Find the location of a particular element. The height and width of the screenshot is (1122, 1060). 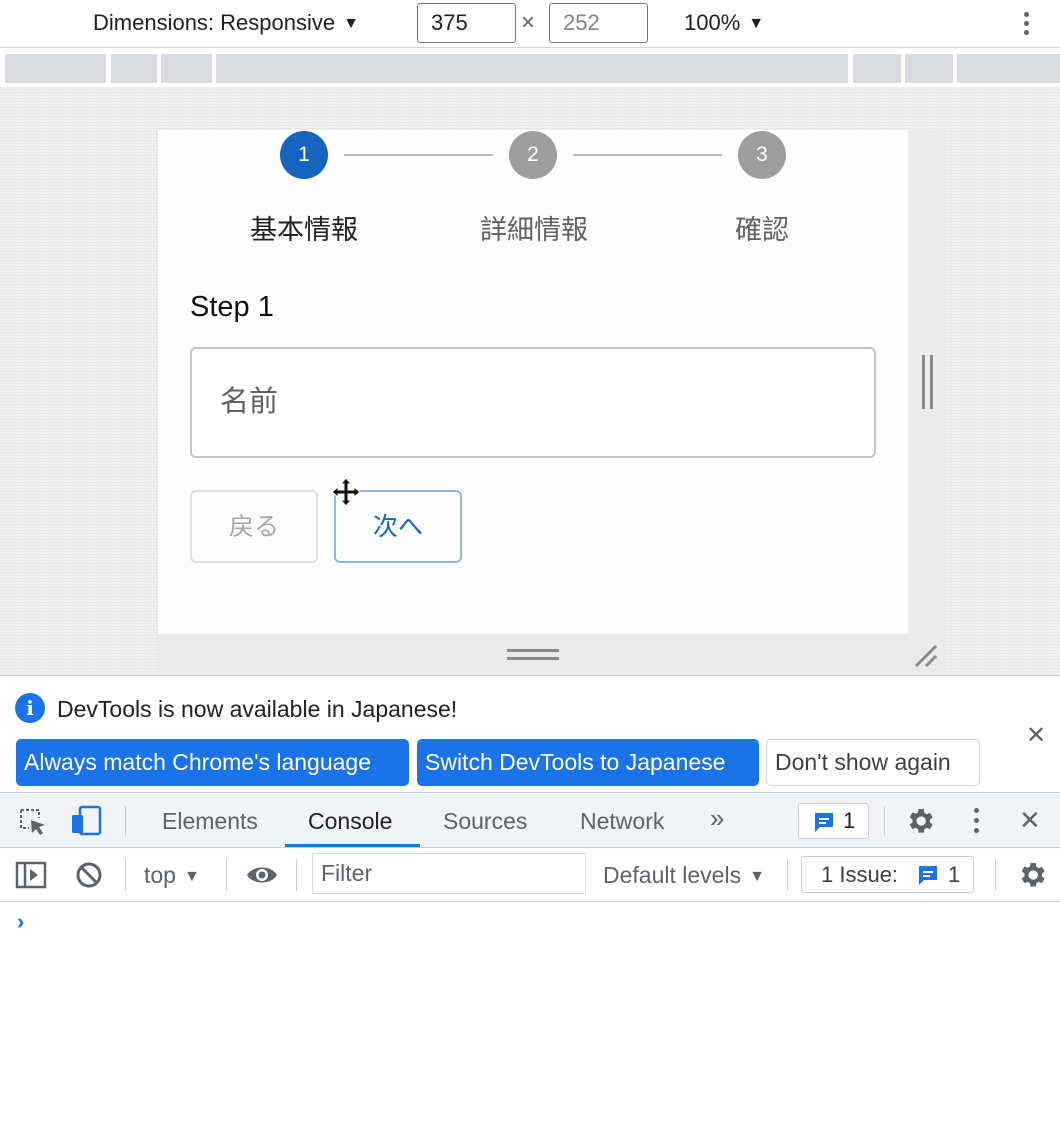

log-levels-caret-icon: ▼ is located at coordinates (757, 876).